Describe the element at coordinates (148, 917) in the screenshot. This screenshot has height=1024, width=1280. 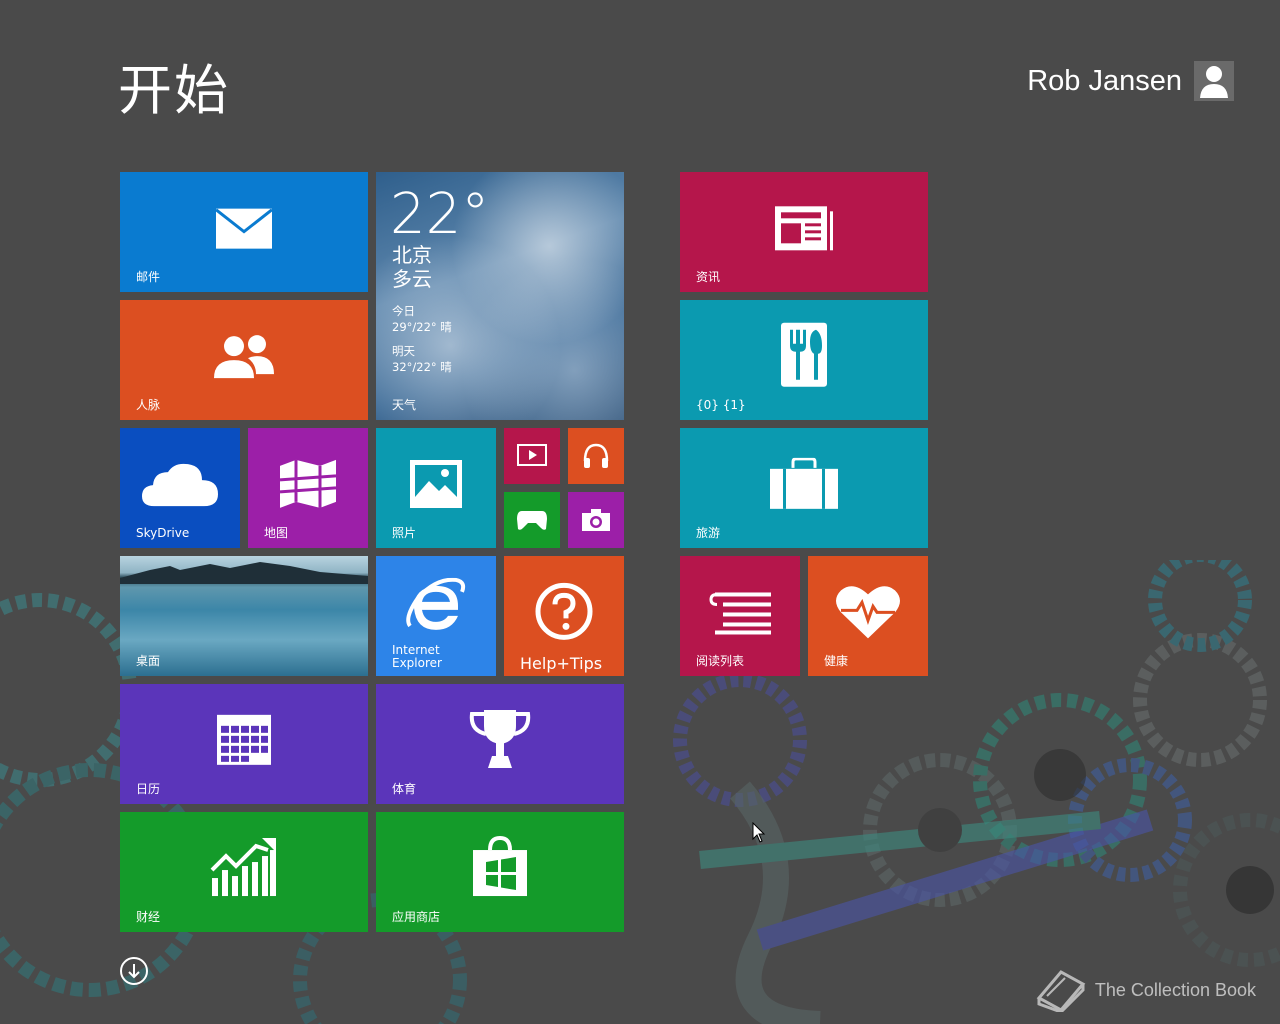
I see `tile-label: 财经` at that location.